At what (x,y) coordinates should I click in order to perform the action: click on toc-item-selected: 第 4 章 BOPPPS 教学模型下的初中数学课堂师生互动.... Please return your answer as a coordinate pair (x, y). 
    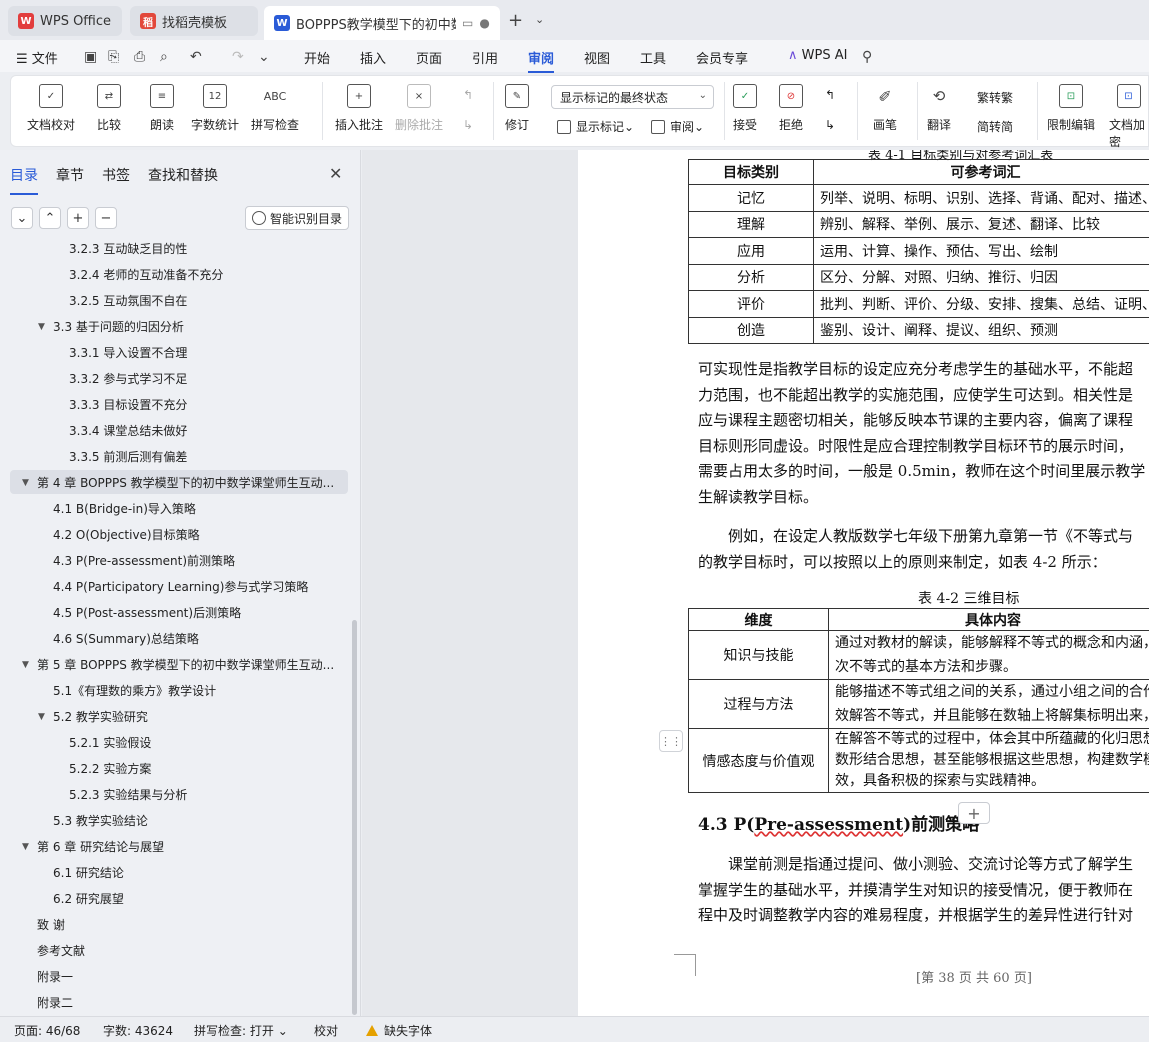
    Looking at the image, I should click on (179, 482).